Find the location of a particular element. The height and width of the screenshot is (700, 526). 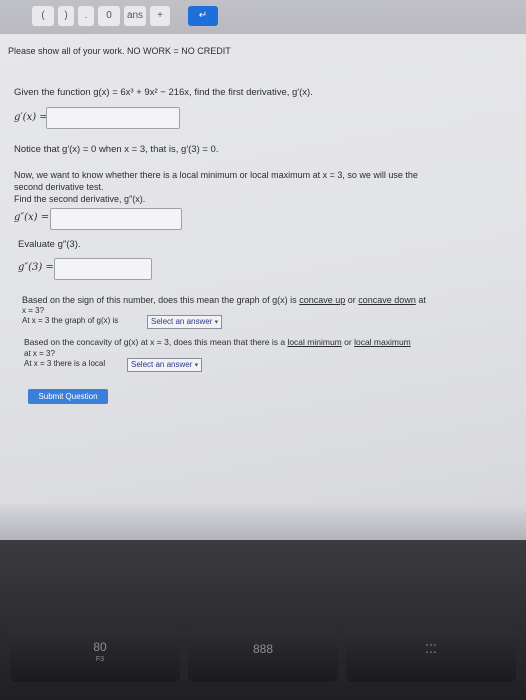

concave-up-link: concave up is located at coordinates (322, 300).